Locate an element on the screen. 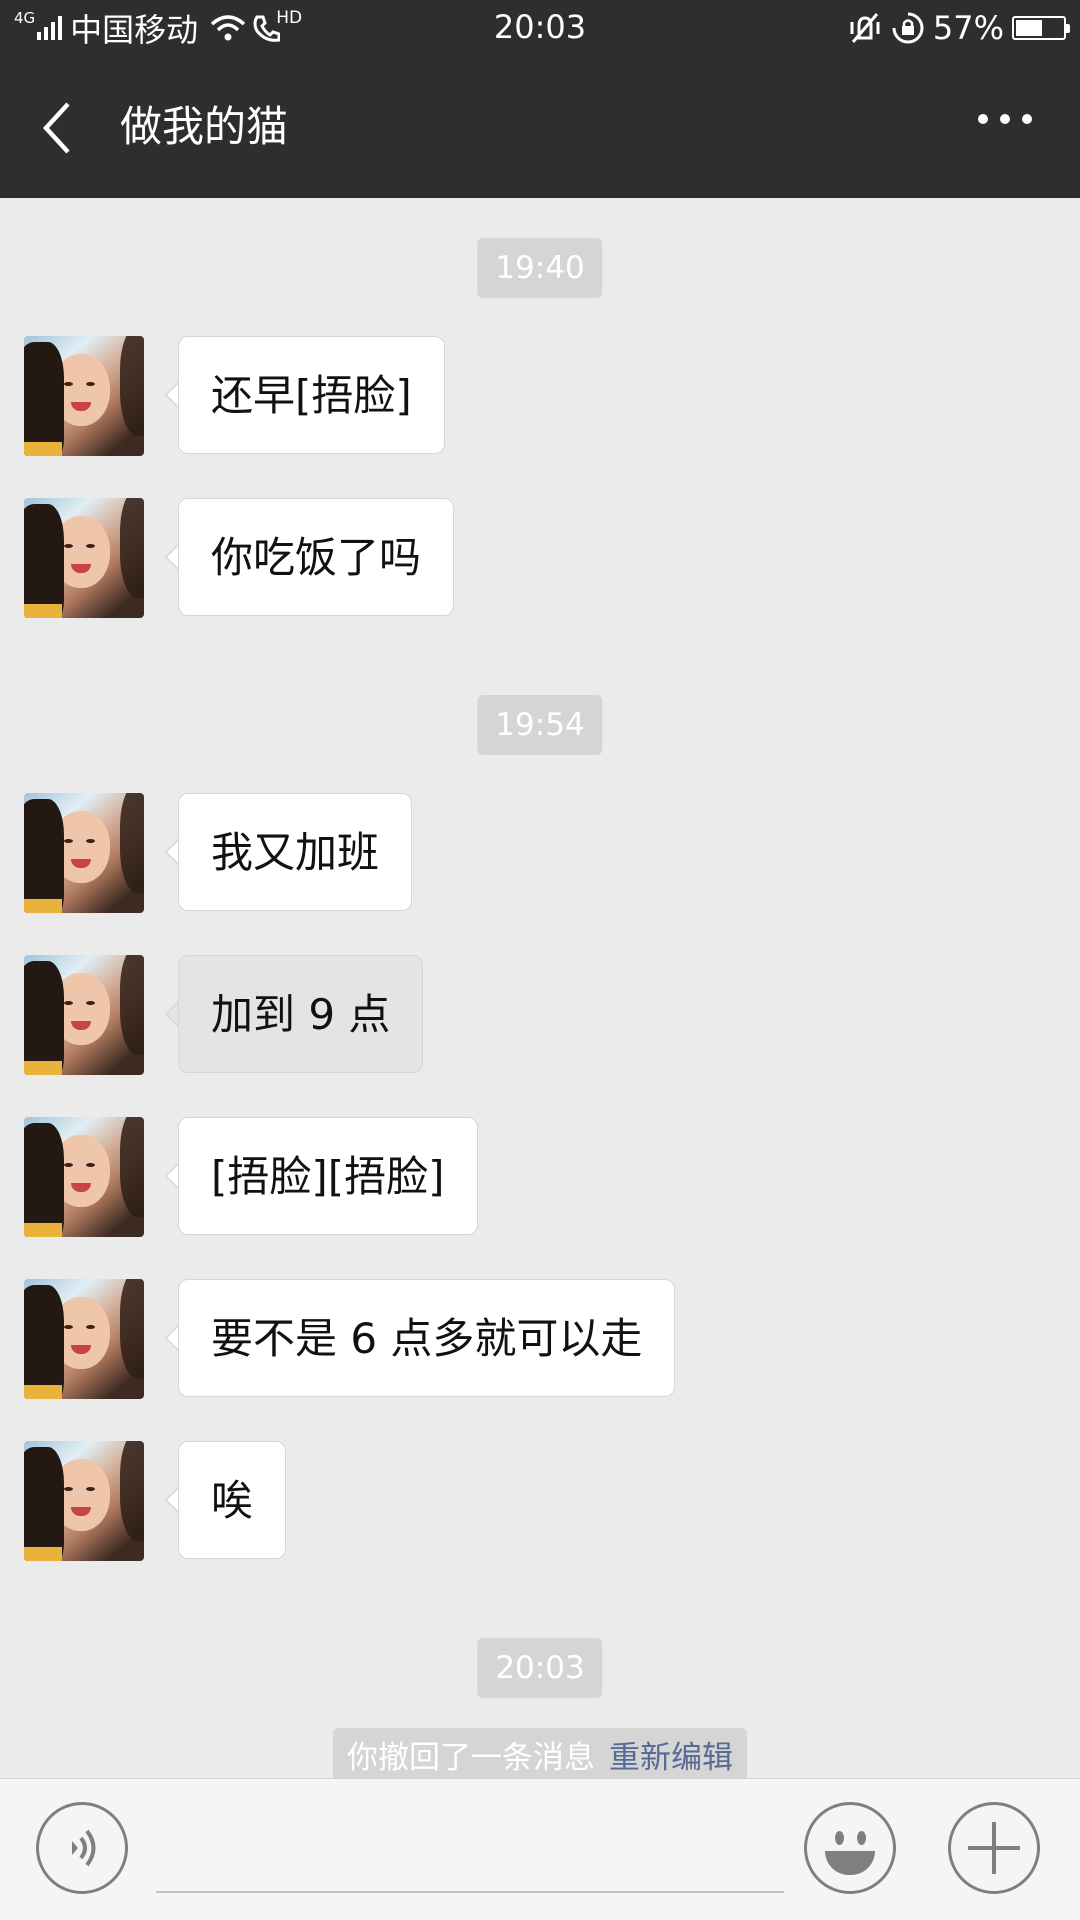 The image size is (1080, 1920). message-bubble: 还早[捂脸] is located at coordinates (311, 395).